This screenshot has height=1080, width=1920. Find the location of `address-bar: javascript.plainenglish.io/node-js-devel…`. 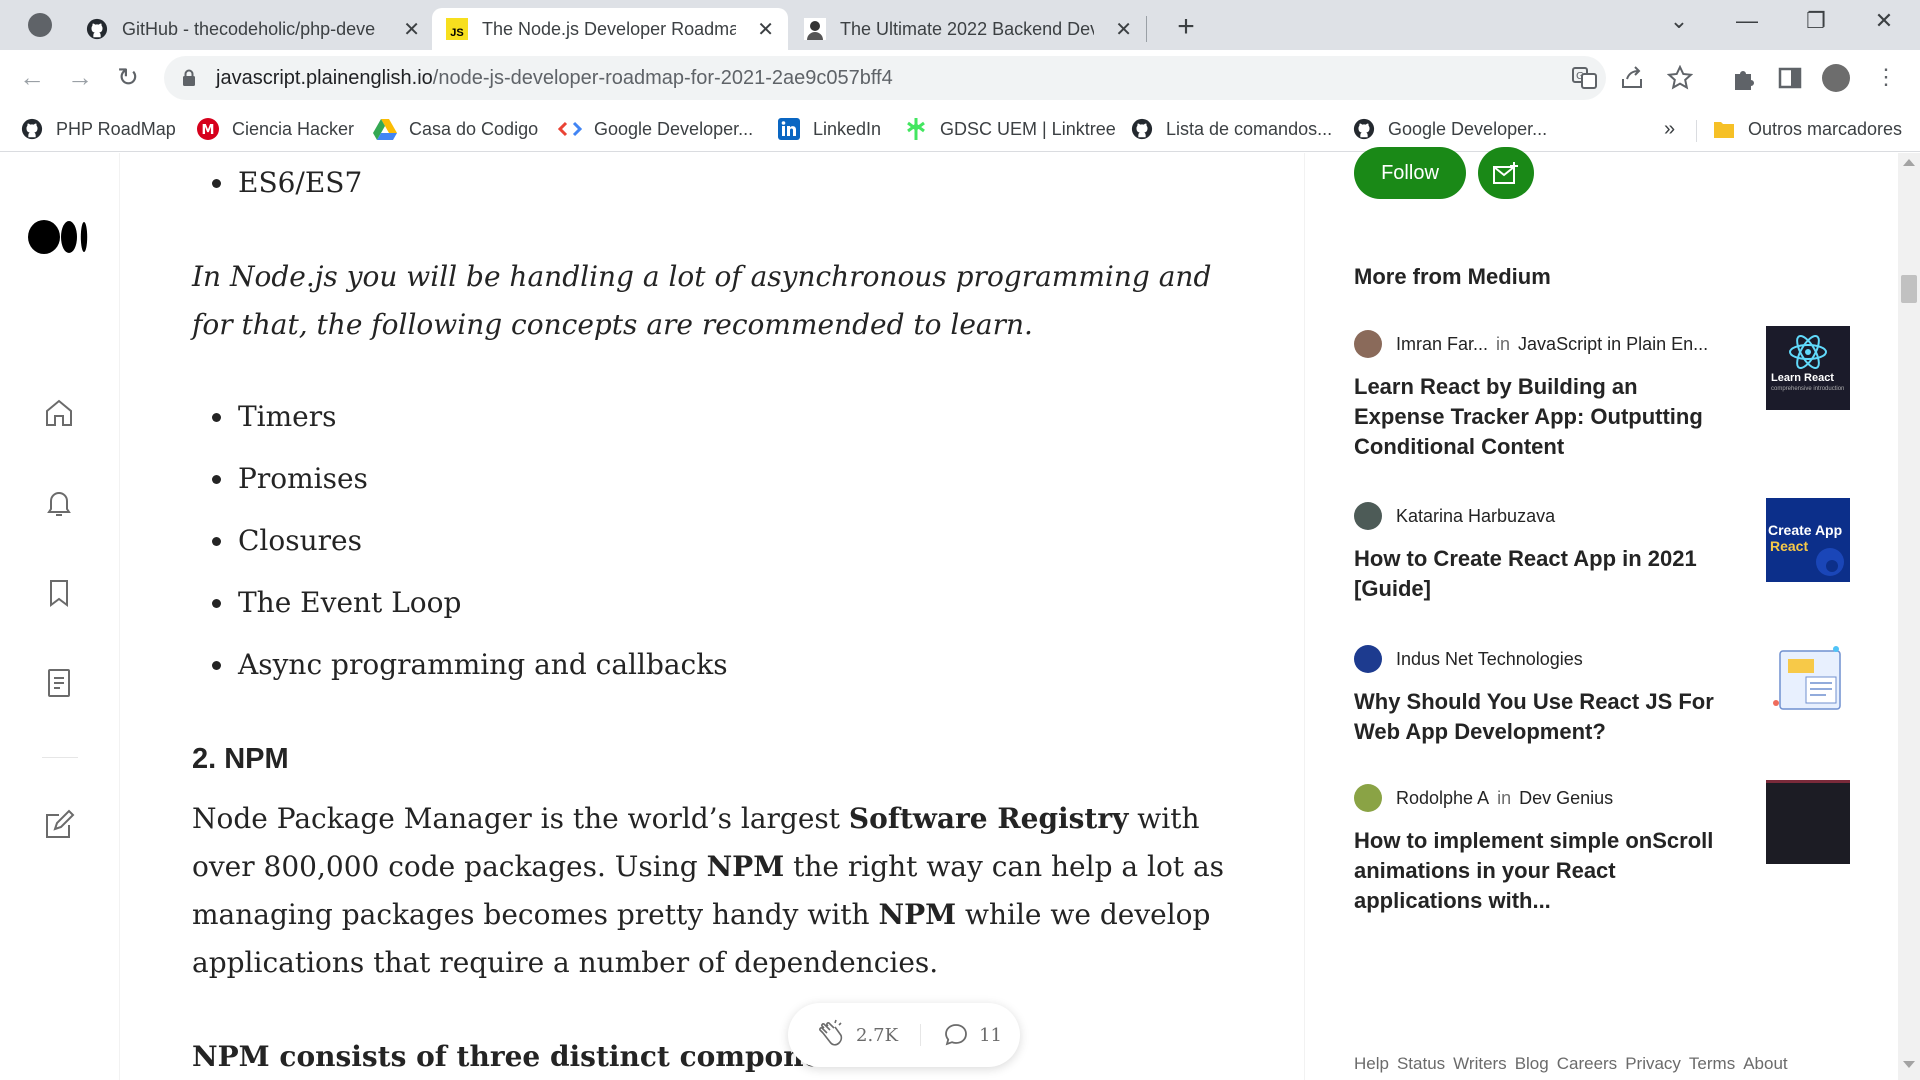

address-bar: javascript.plainenglish.io/node-js-devel… is located at coordinates (928, 78).